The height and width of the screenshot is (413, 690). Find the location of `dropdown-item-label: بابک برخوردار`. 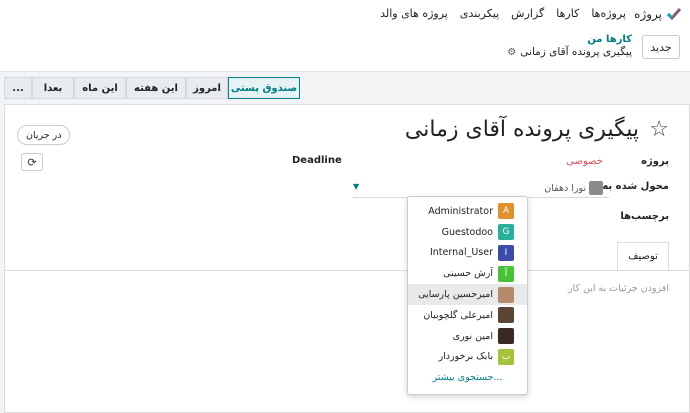

dropdown-item-label: بابک برخوردار is located at coordinates (465, 357).